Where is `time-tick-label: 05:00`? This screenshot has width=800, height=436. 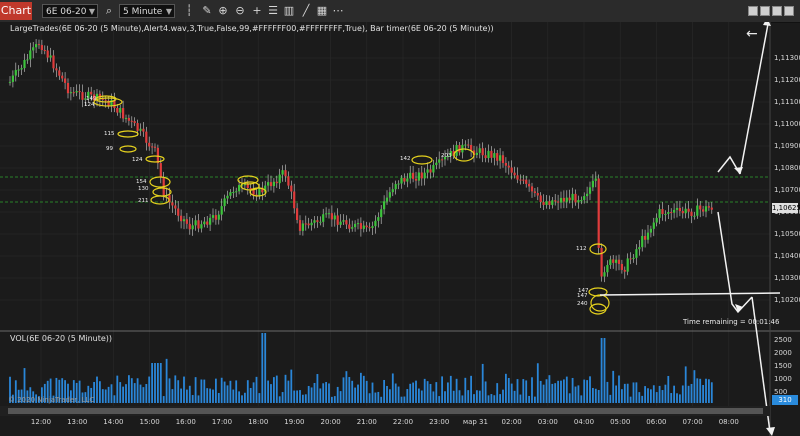 time-tick-label: 05:00 is located at coordinates (620, 422).